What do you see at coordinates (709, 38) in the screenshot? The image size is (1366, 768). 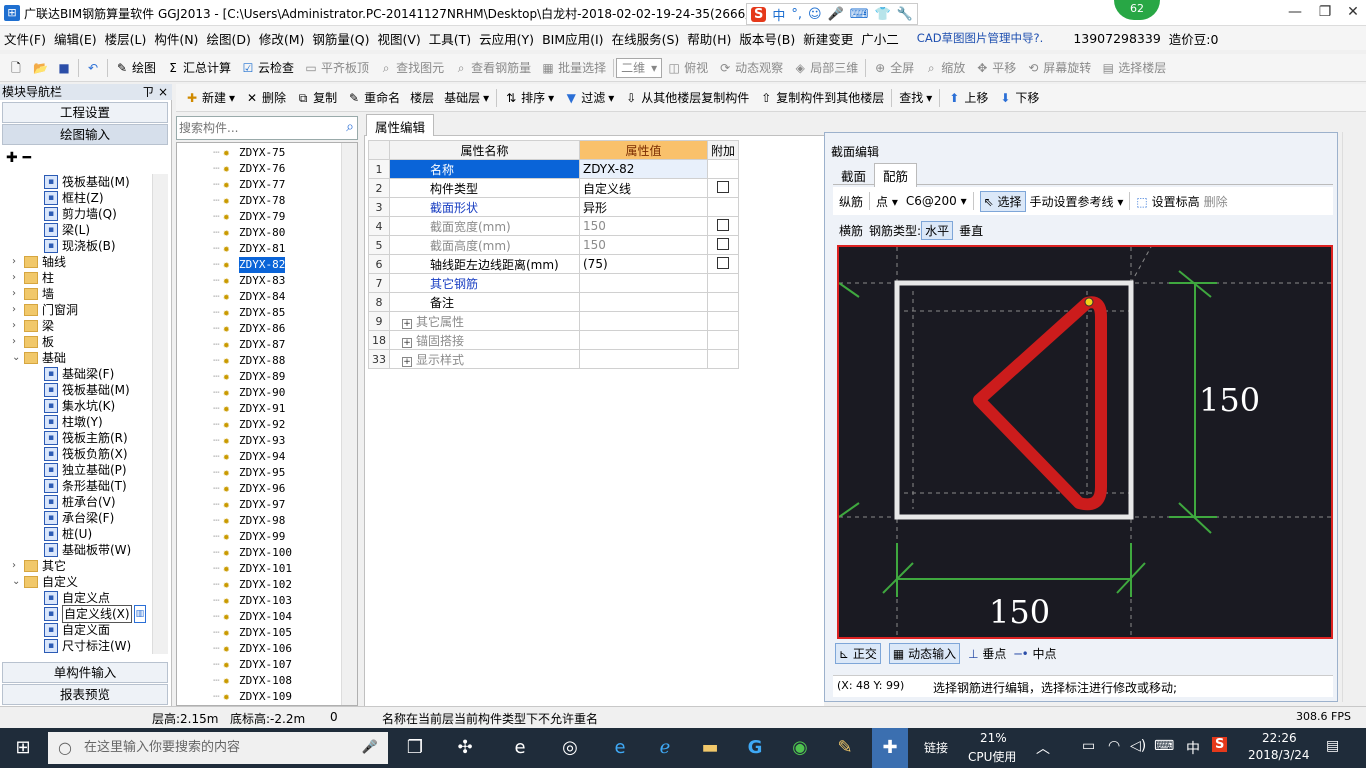 I see `menu-help: 帮助(H)` at bounding box center [709, 38].